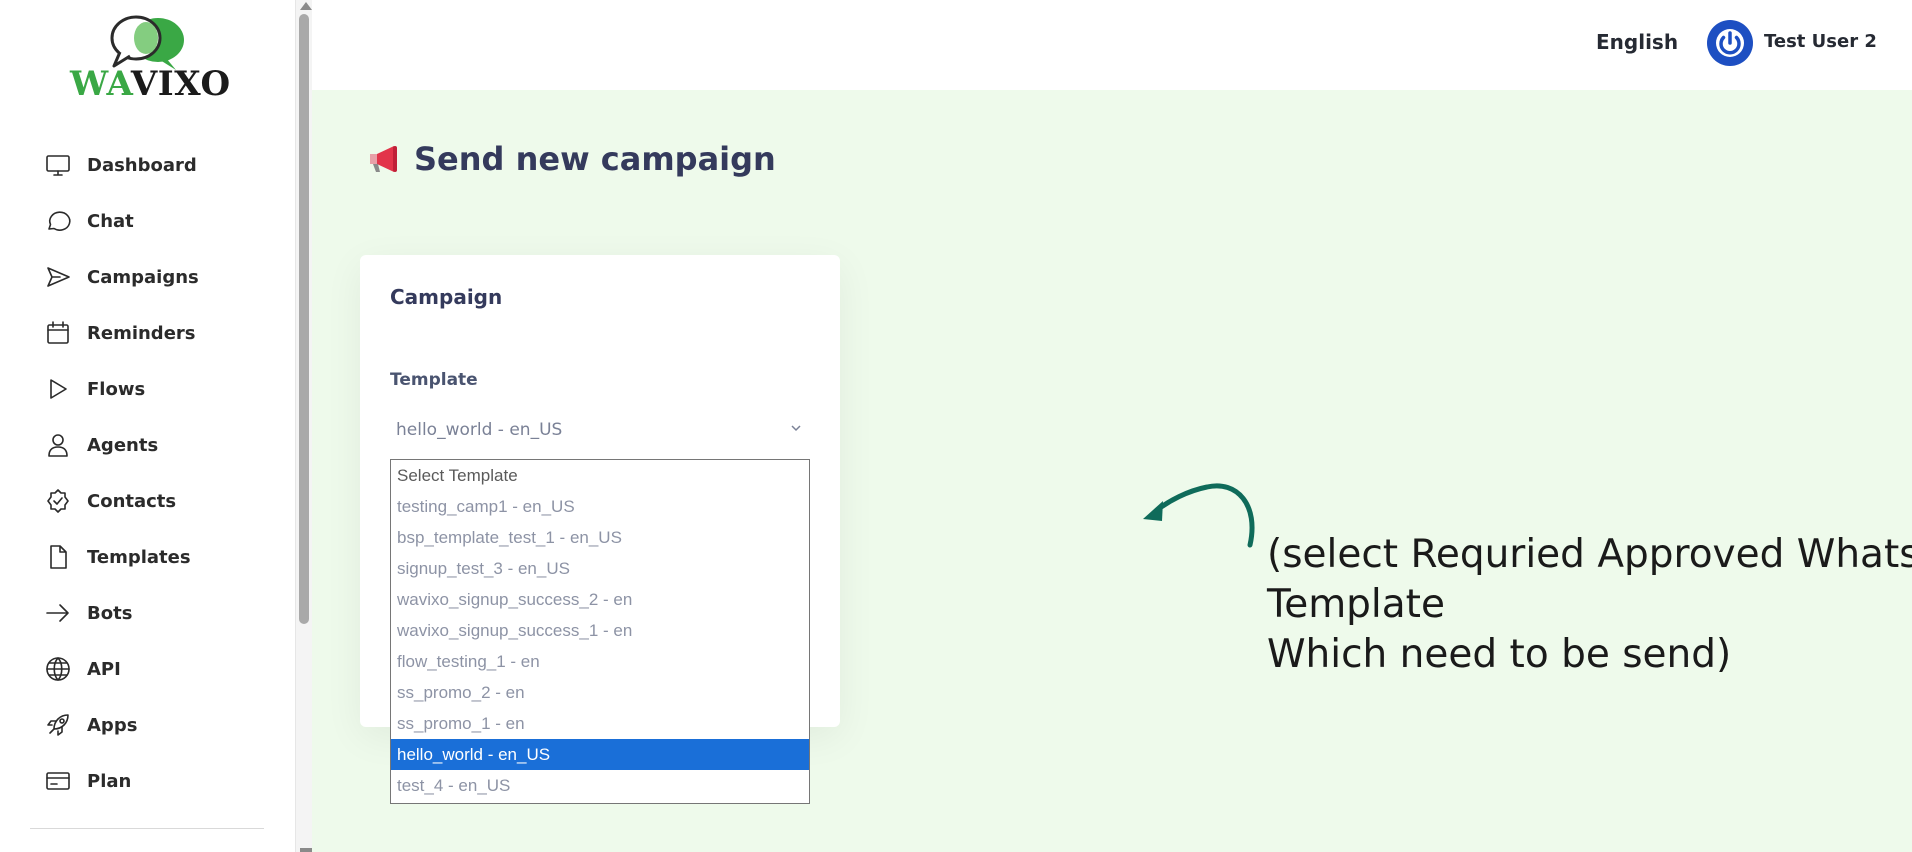  What do you see at coordinates (434, 380) in the screenshot?
I see `template-label: Template` at bounding box center [434, 380].